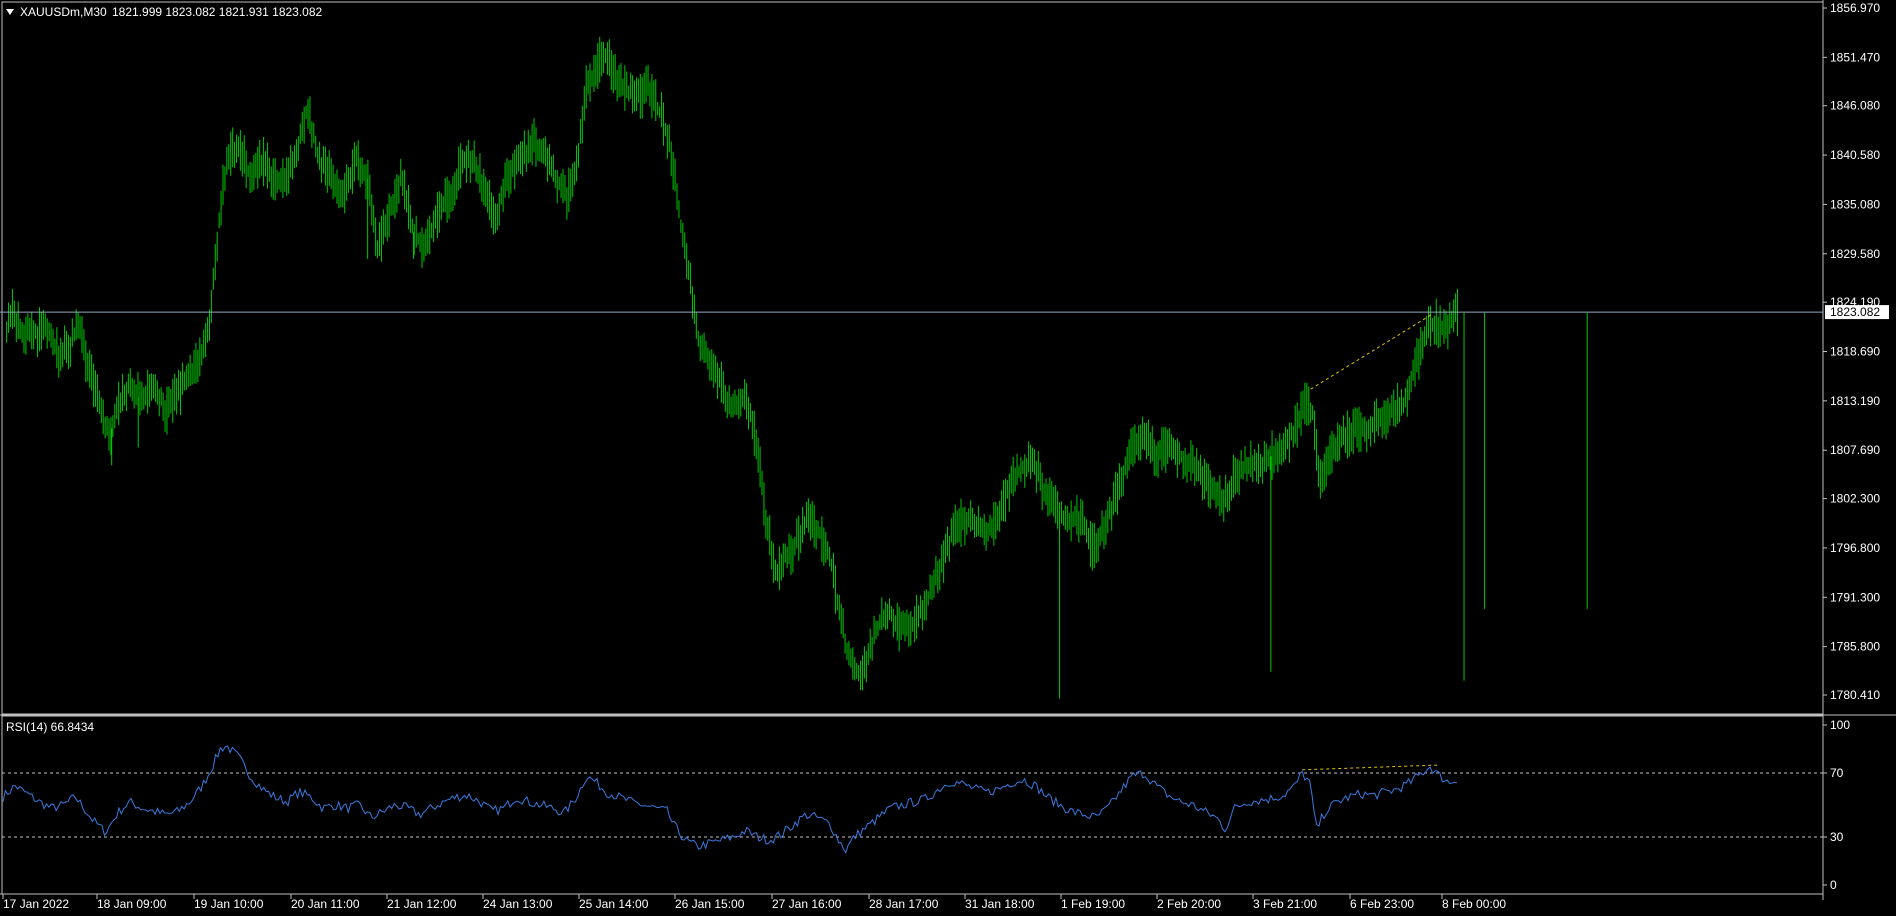 This screenshot has width=1896, height=916. Describe the element at coordinates (1855, 254) in the screenshot. I see `price-tick-label: 1829.580` at that location.